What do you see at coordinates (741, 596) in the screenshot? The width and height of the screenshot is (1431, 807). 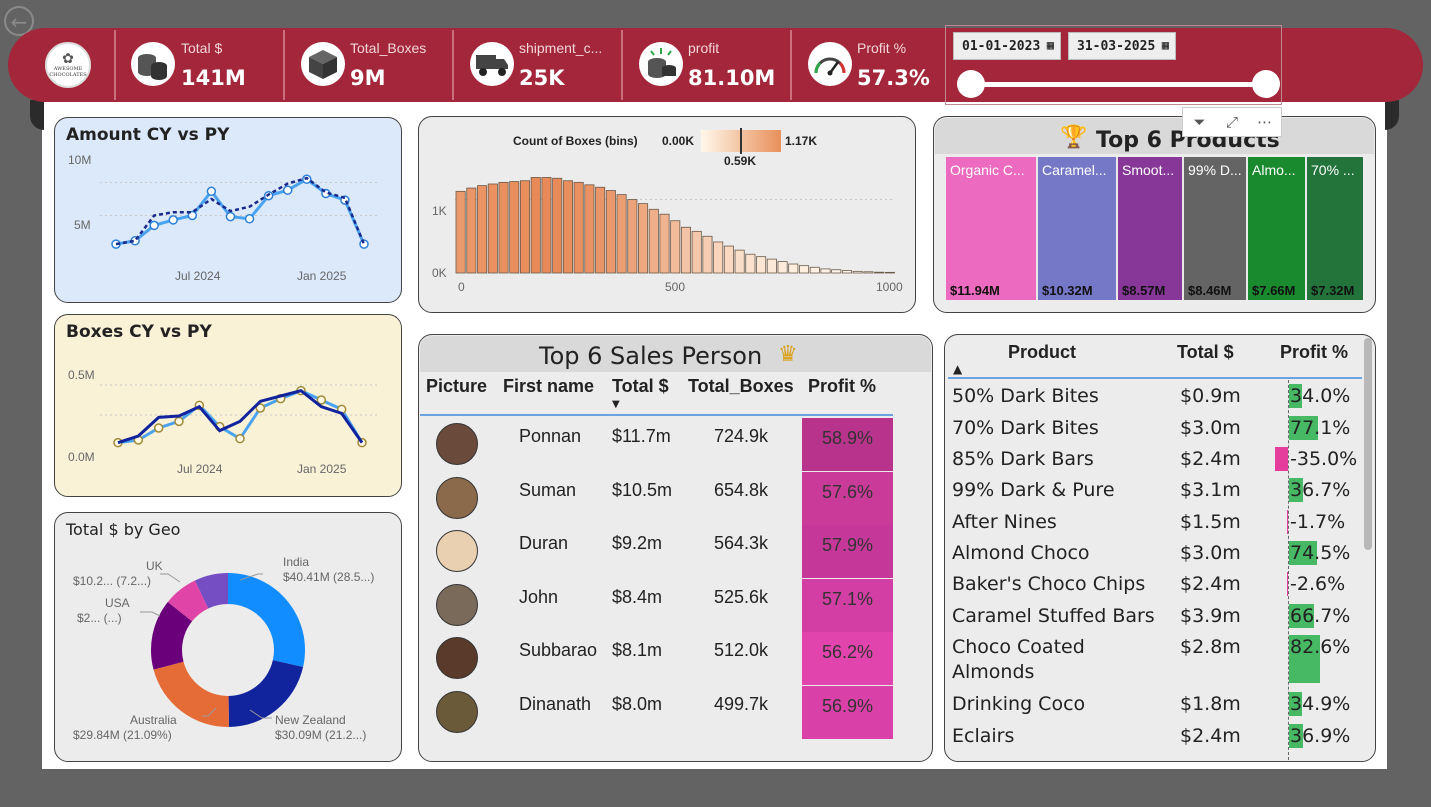 I see `sales-boxes: 525.6k` at bounding box center [741, 596].